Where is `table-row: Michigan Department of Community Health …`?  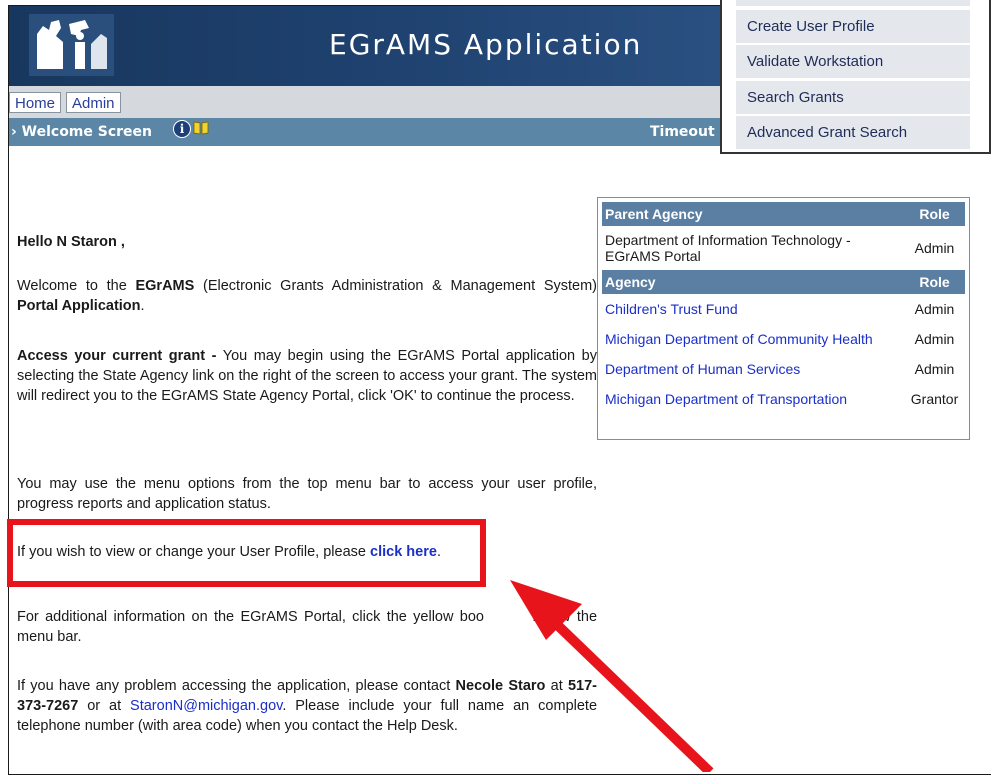
table-row: Michigan Department of Community Health … is located at coordinates (783, 339).